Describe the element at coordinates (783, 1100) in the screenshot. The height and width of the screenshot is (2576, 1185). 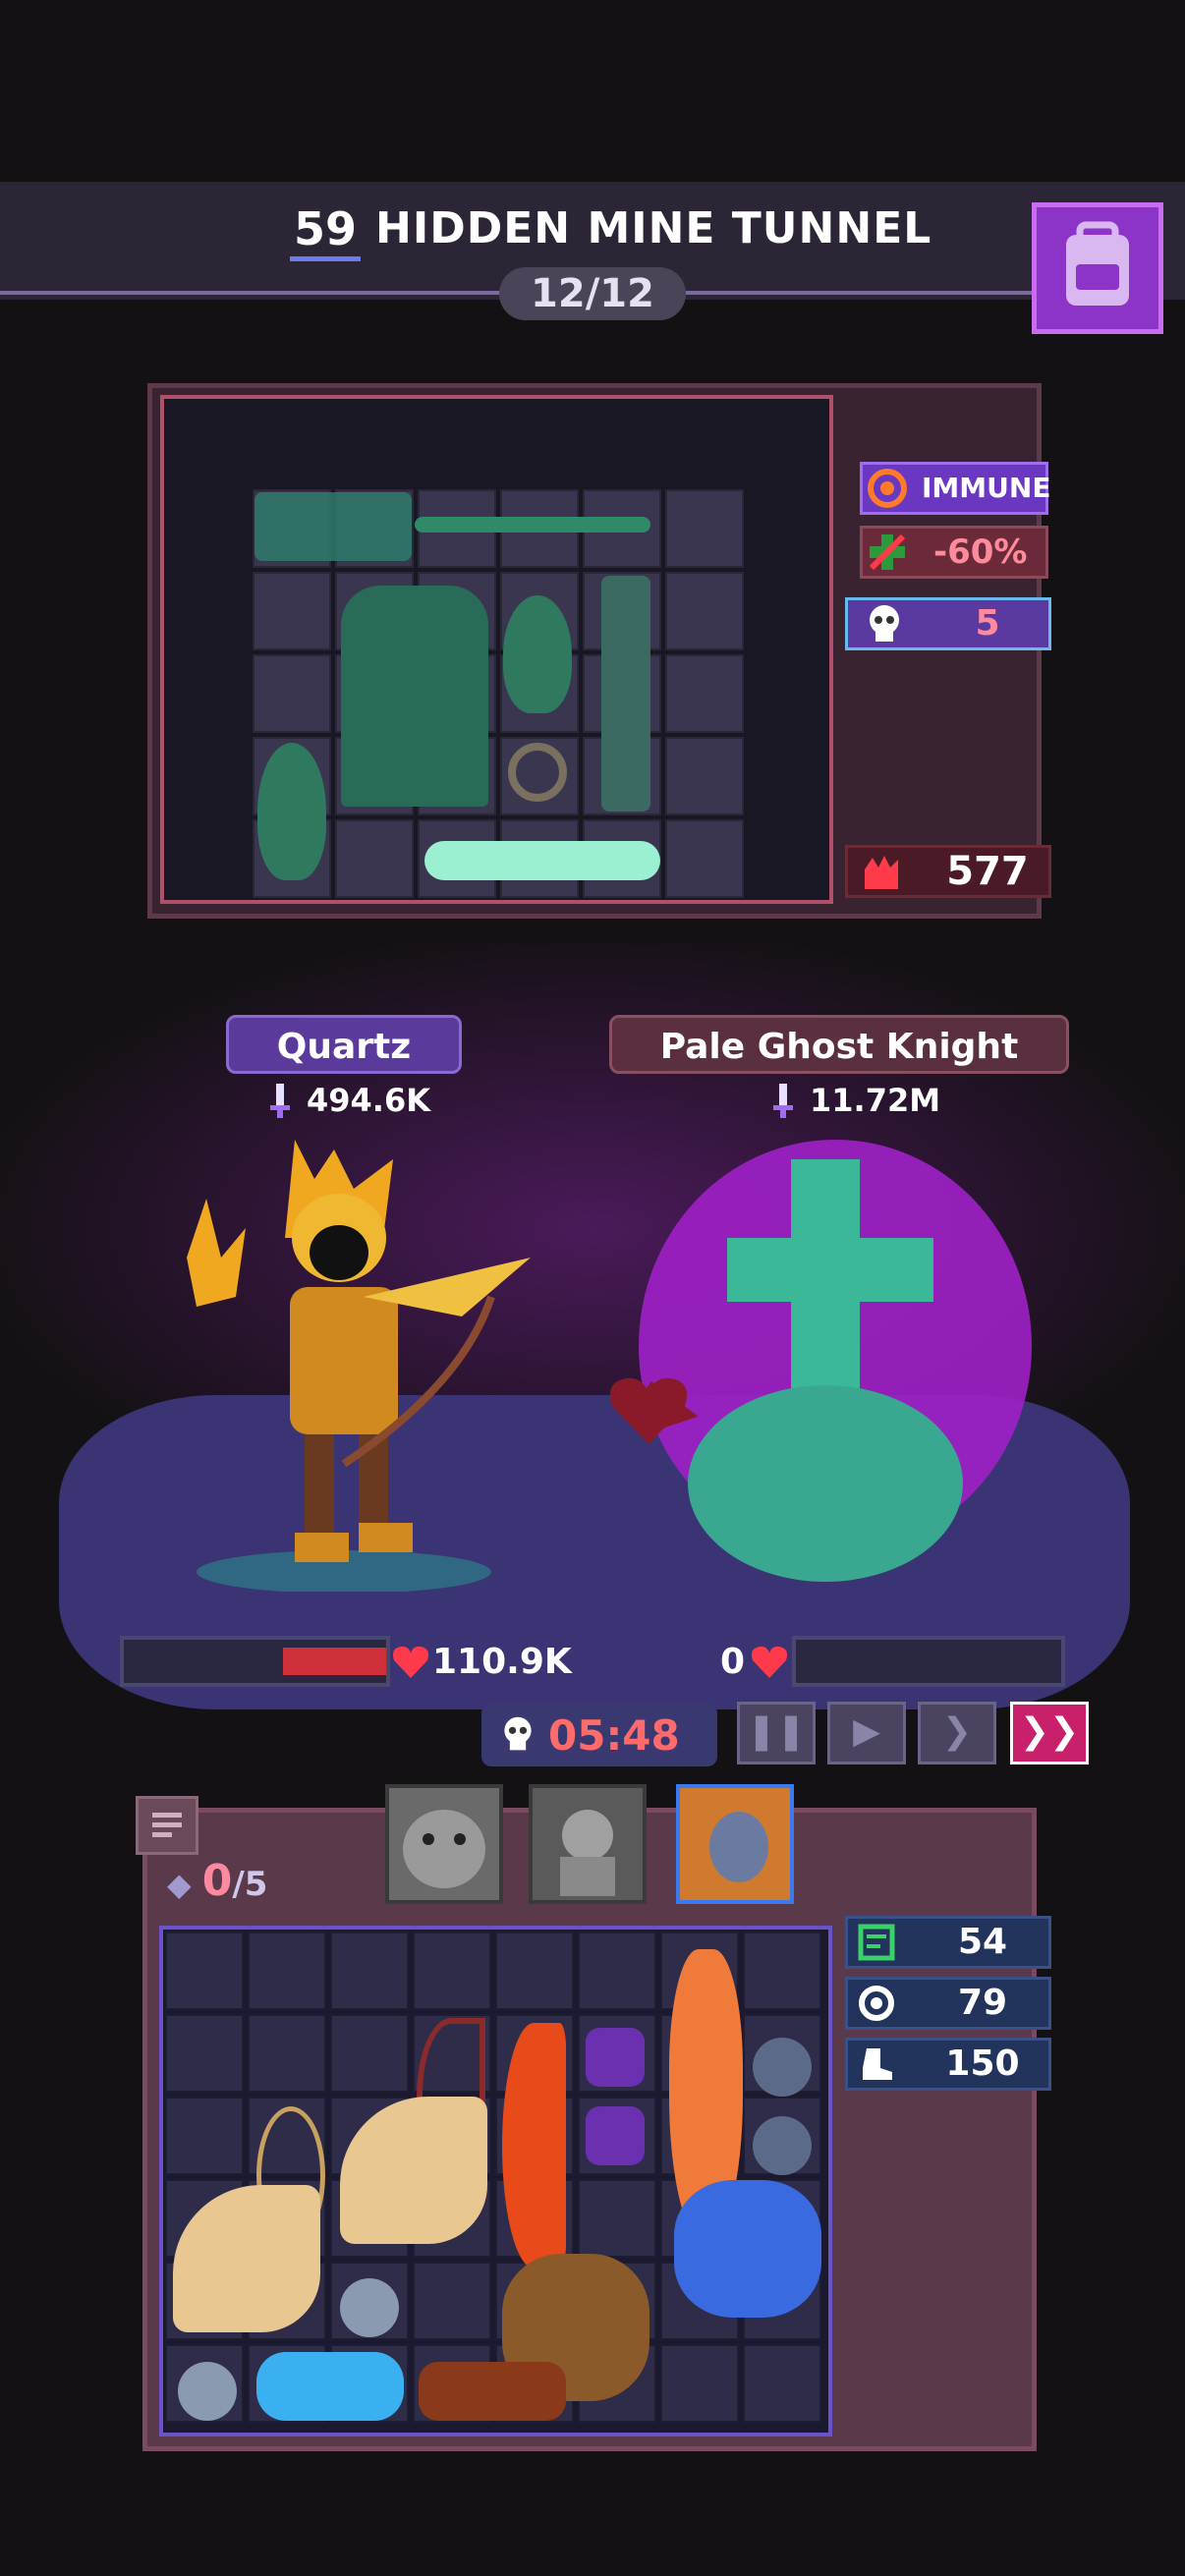
I see `sword-icon-enemy` at that location.